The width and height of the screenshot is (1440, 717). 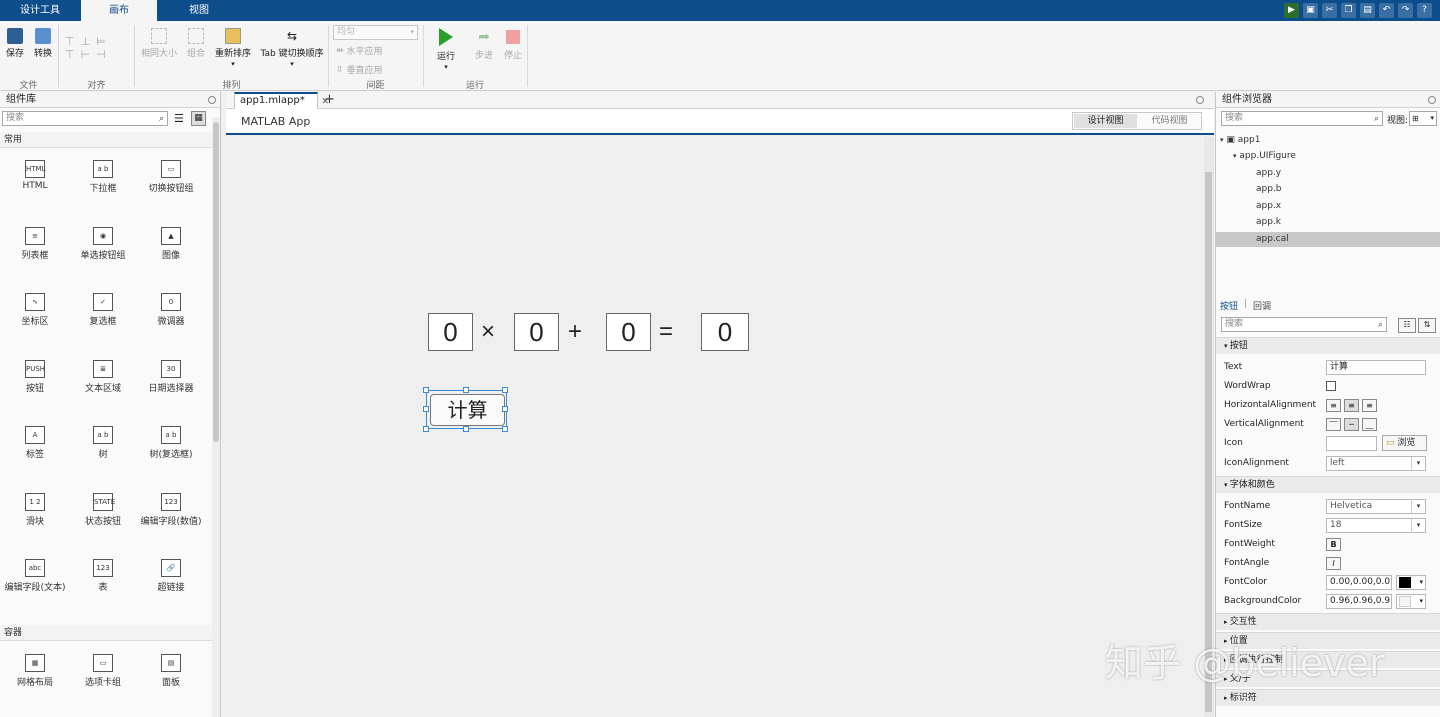 I want to click on align-top-icon: ⎺, so click(x=1333, y=424).